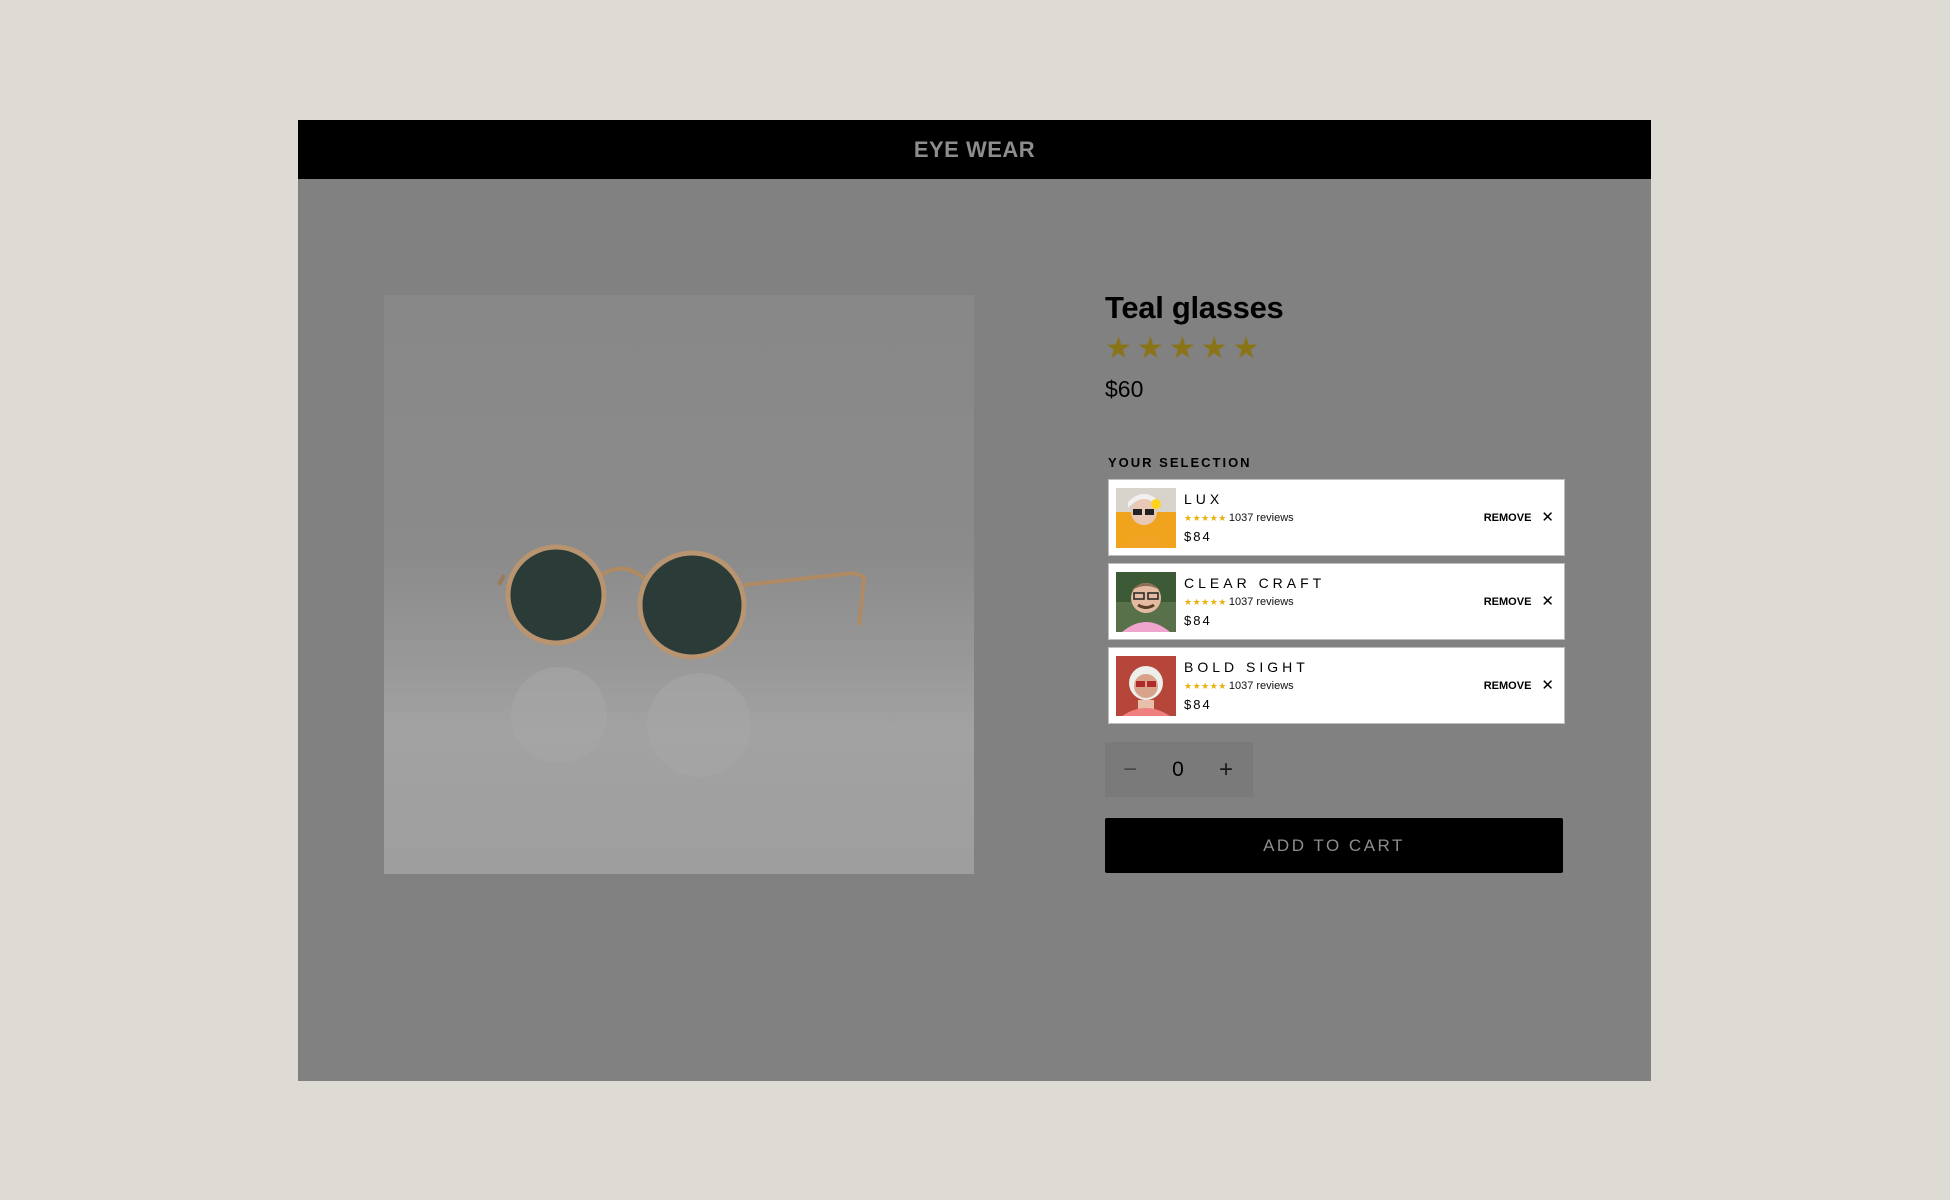 This screenshot has height=1200, width=1950. What do you see at coordinates (1204, 499) in the screenshot?
I see `item-name: LUX` at bounding box center [1204, 499].